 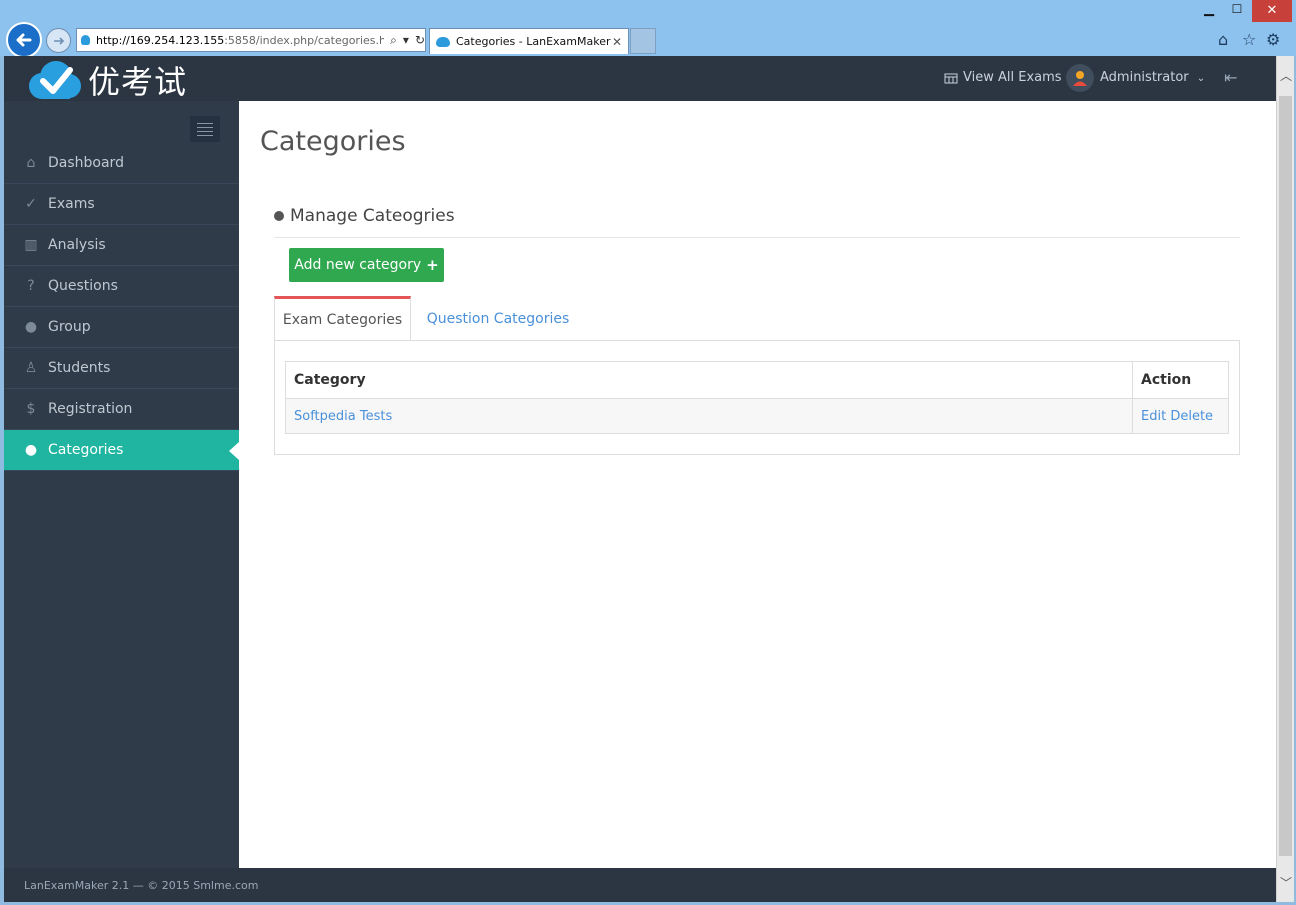 I want to click on plus-icon: +, so click(x=432, y=265).